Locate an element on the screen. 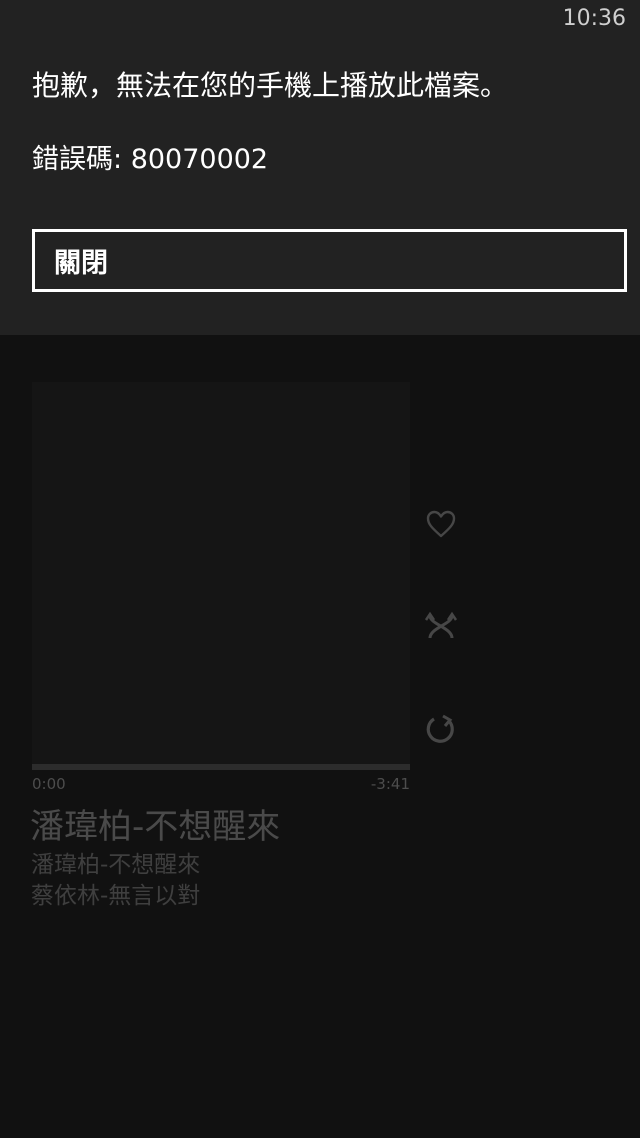 This screenshot has width=640, height=1138. up-next-item: 蔡依林-無言以對 is located at coordinates (115, 893).